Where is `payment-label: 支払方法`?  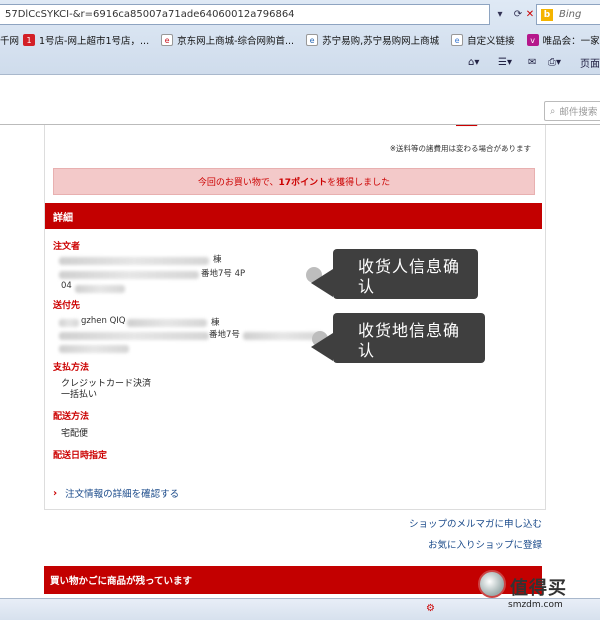 payment-label: 支払方法 is located at coordinates (71, 368).